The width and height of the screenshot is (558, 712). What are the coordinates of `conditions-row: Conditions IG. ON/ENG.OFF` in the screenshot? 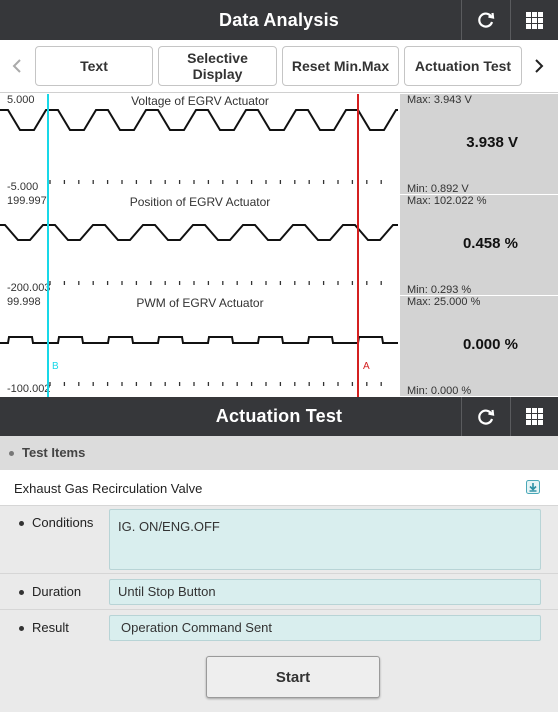 It's located at (279, 540).